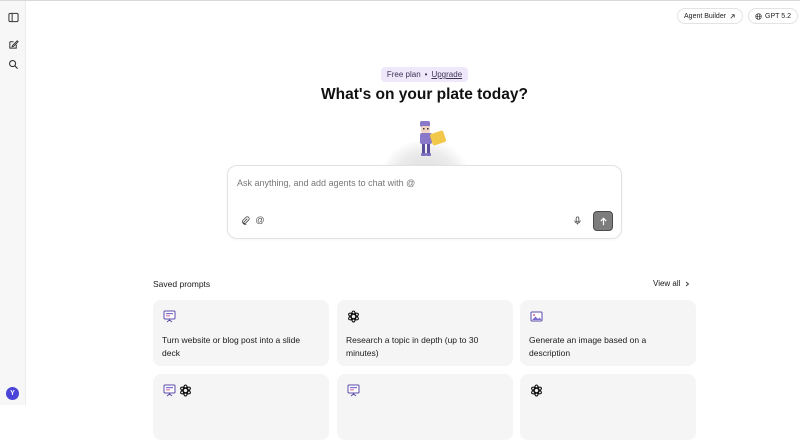 Image resolution: width=800 pixels, height=440 pixels. I want to click on search-button, so click(13, 64).